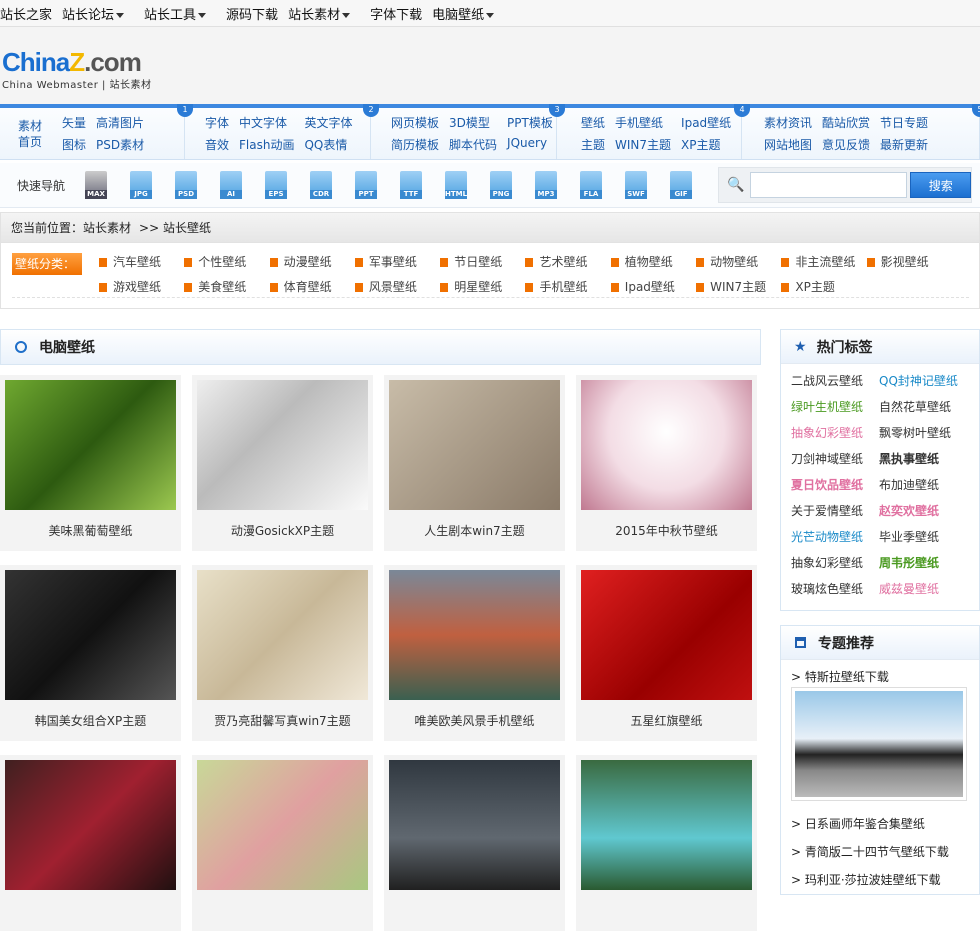 This screenshot has height=931, width=980. I want to click on nav-link: 意见反馈, so click(846, 144).